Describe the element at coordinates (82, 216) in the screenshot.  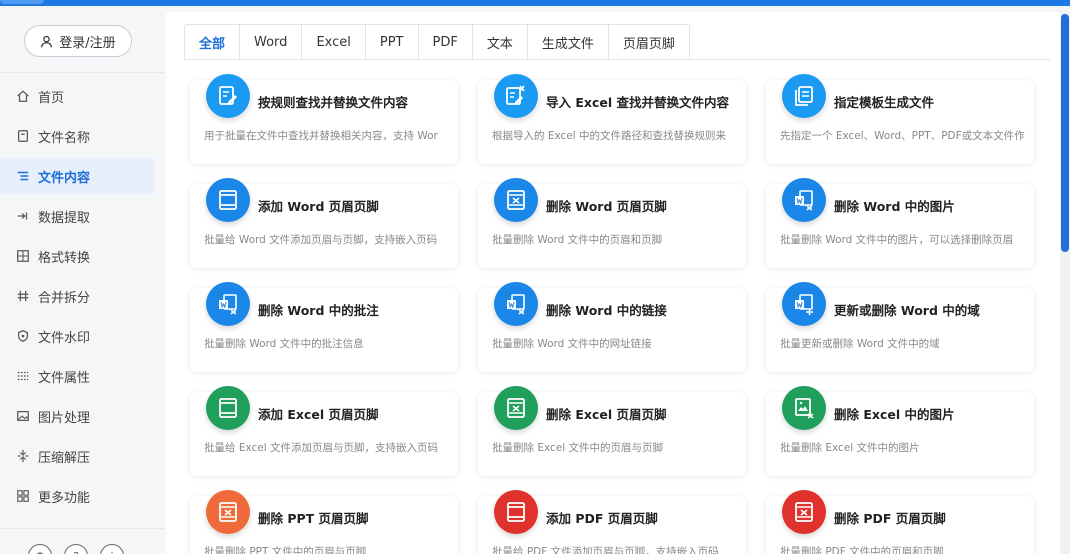
I see `sidebar-item: 数据提取` at that location.